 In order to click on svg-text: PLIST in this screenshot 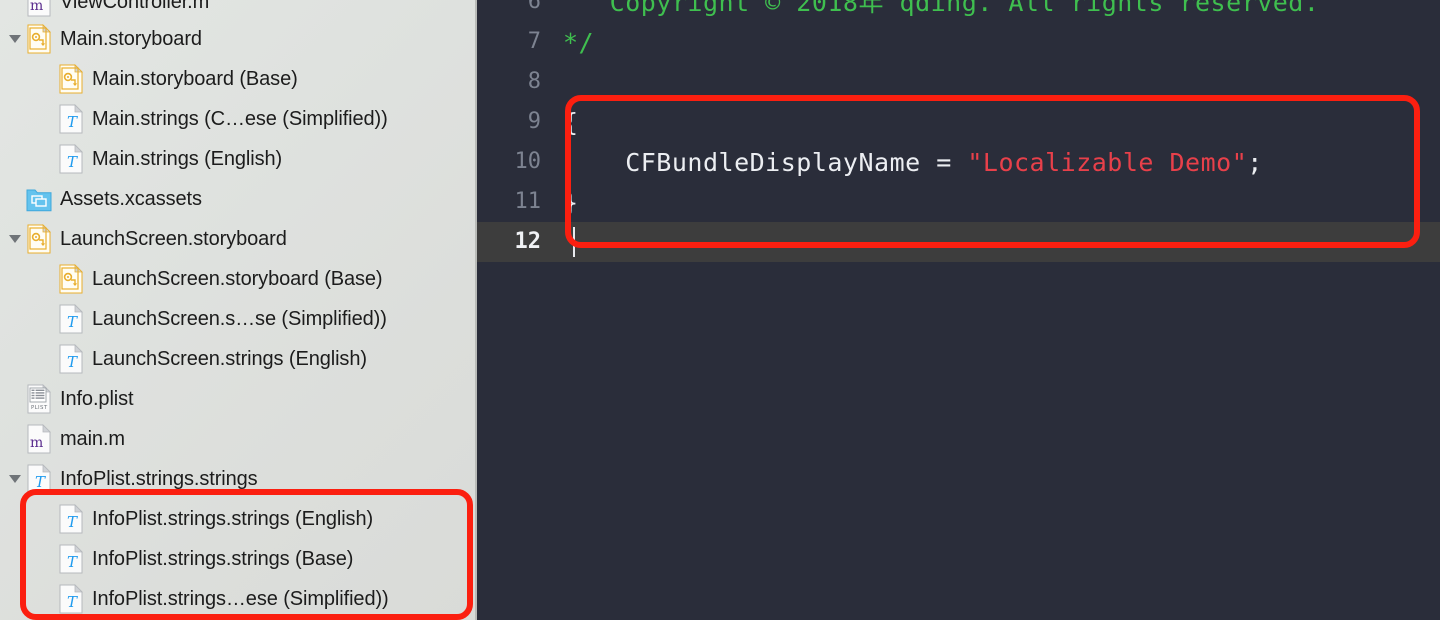, I will do `click(39, 408)`.